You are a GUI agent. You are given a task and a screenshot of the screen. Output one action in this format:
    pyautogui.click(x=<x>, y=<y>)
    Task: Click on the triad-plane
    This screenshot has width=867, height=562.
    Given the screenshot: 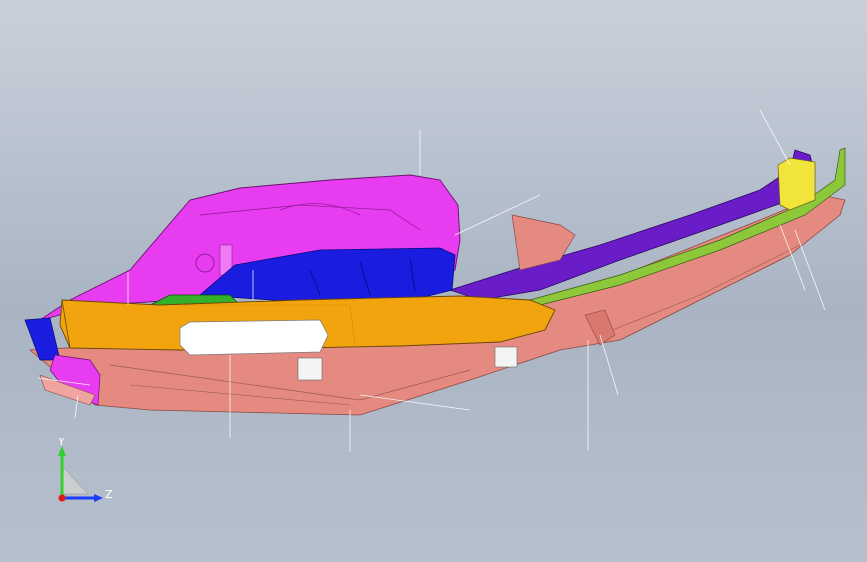 What is the action you would take?
    pyautogui.click(x=75, y=480)
    